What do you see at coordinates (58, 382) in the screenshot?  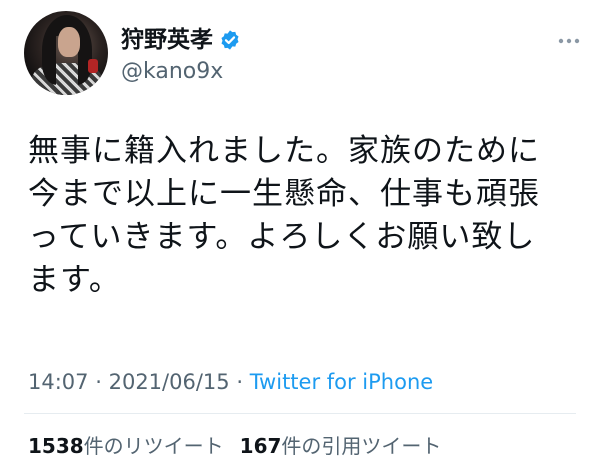 I see `tweet-time: 14:07` at bounding box center [58, 382].